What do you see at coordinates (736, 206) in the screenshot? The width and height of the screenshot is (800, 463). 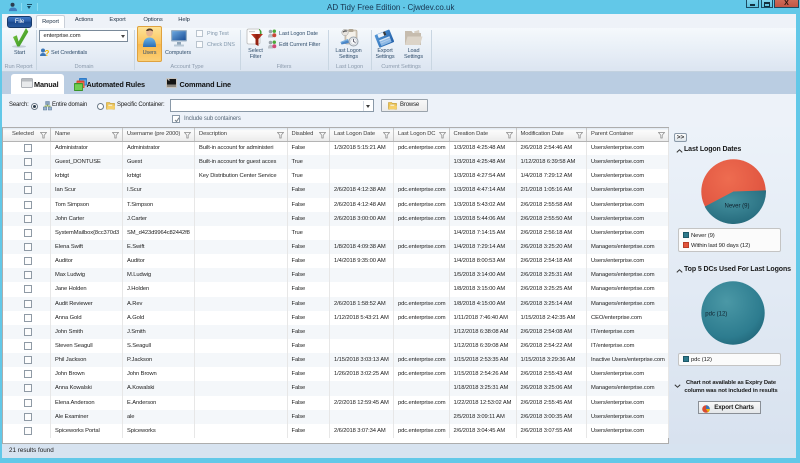 I see `svg-text: Never (9)` at bounding box center [736, 206].